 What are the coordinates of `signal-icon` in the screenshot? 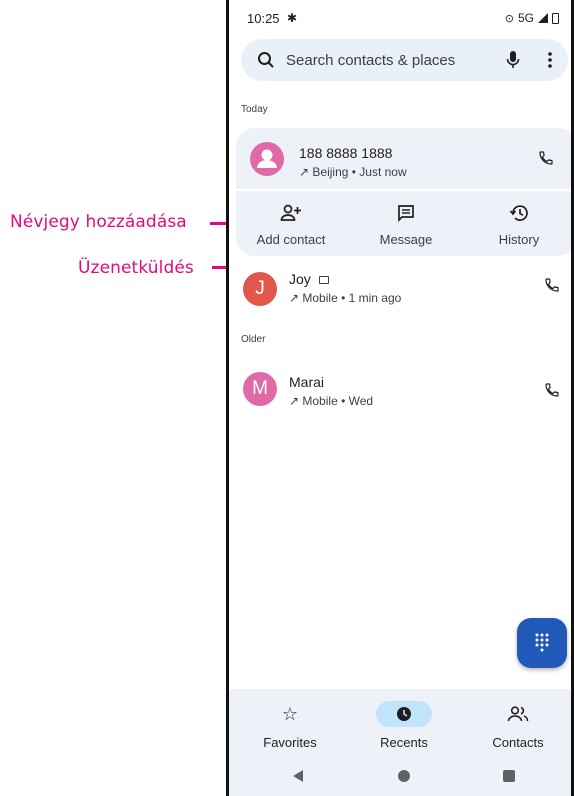 It's located at (543, 18).